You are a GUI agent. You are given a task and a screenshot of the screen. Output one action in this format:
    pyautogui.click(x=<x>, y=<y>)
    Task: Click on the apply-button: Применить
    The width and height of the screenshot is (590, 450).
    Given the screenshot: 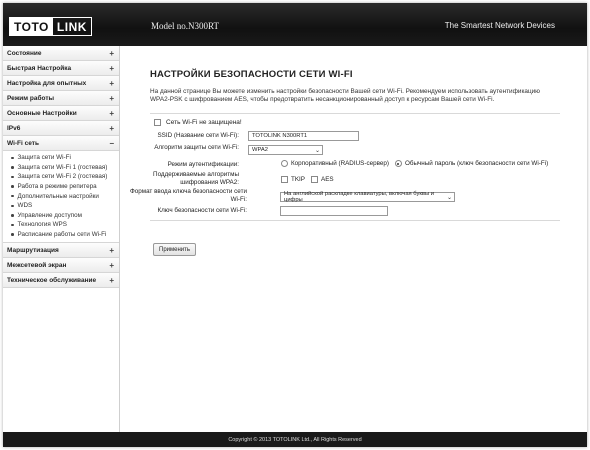 What is the action you would take?
    pyautogui.click(x=175, y=249)
    